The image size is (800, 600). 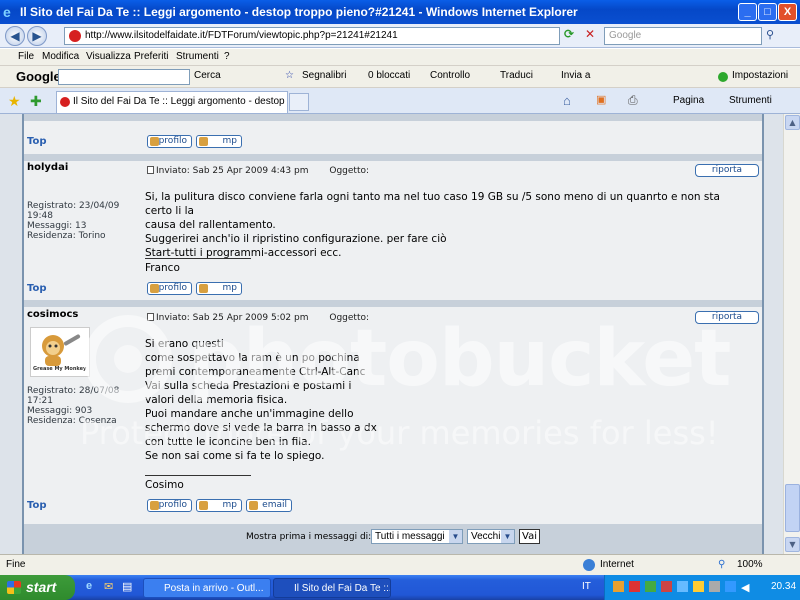 I want to click on globe-icon, so click(x=589, y=565).